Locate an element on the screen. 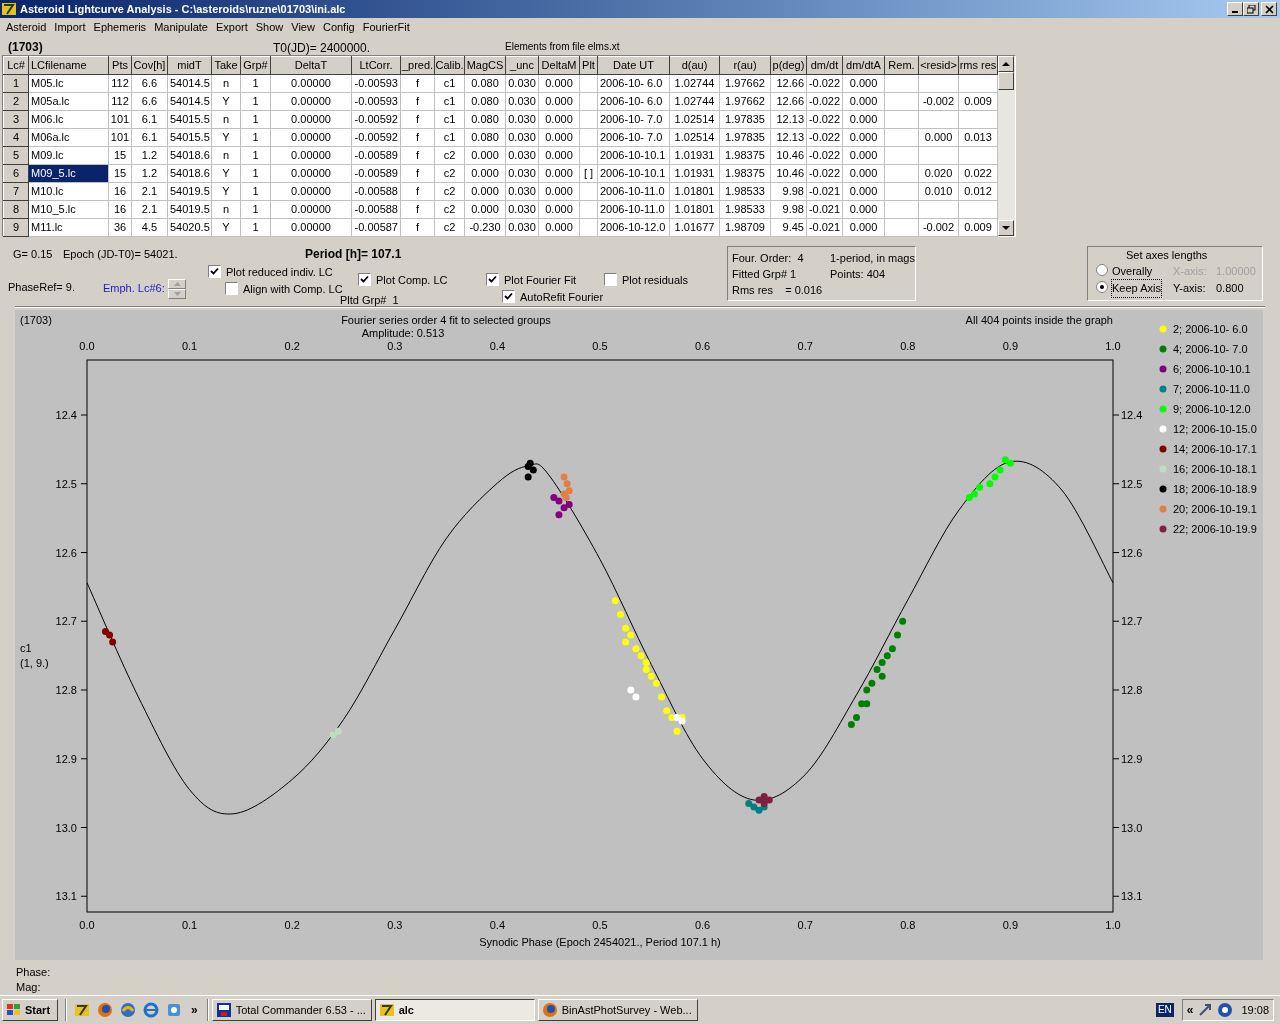 The image size is (1280, 1024). column-header: Grp# is located at coordinates (255, 65).